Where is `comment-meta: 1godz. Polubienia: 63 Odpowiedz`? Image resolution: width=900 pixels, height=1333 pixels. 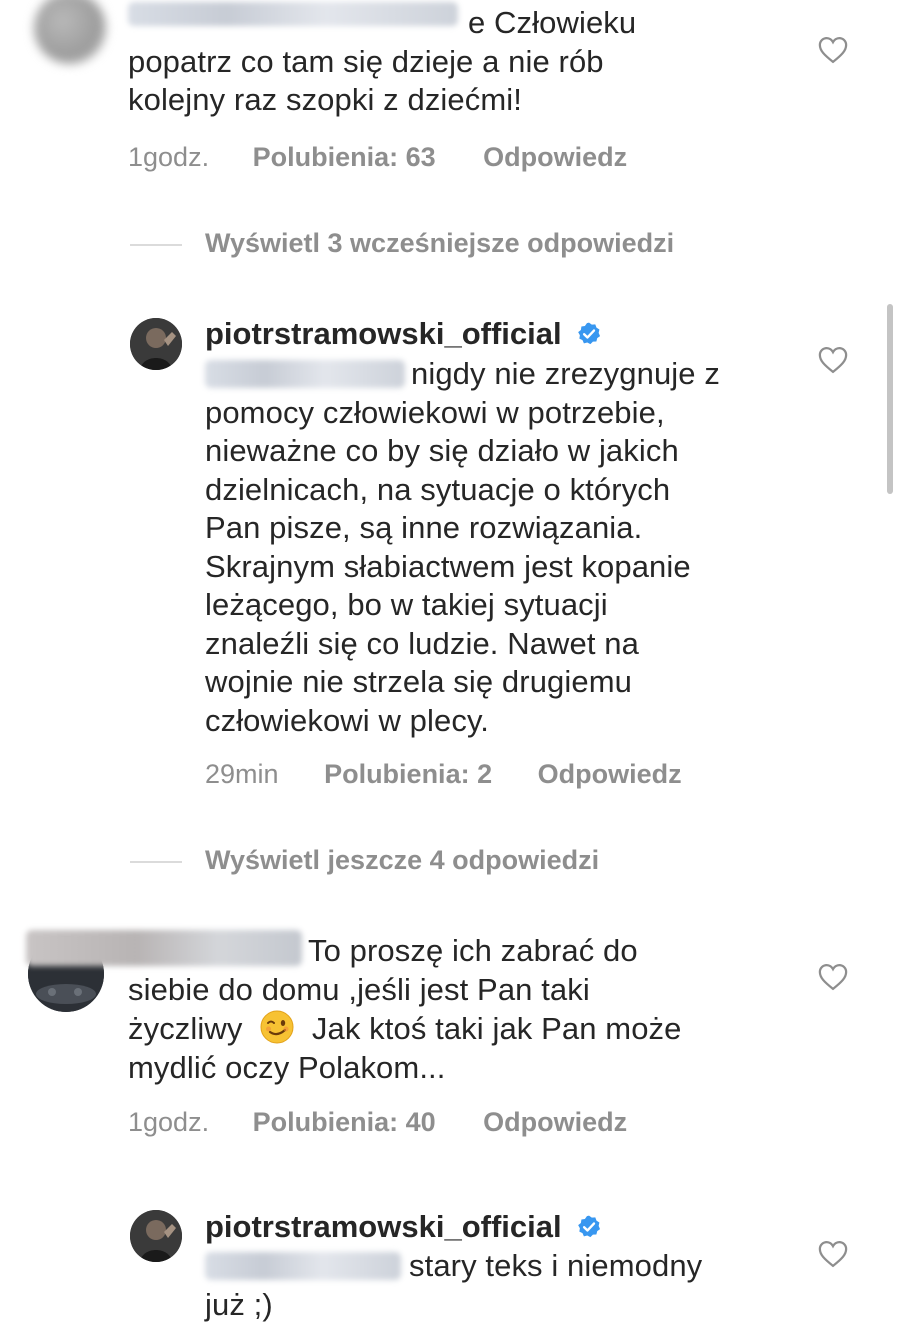 comment-meta: 1godz. Polubienia: 63 Odpowiedz is located at coordinates (377, 157).